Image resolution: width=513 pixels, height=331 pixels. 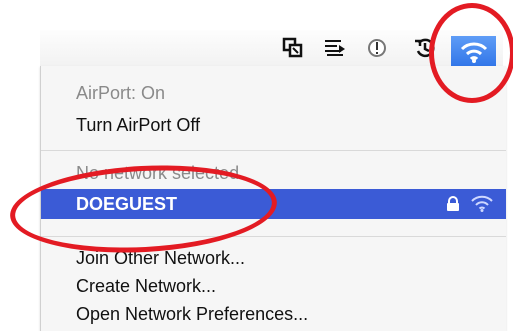 I want to click on lock-icon, so click(x=453, y=203).